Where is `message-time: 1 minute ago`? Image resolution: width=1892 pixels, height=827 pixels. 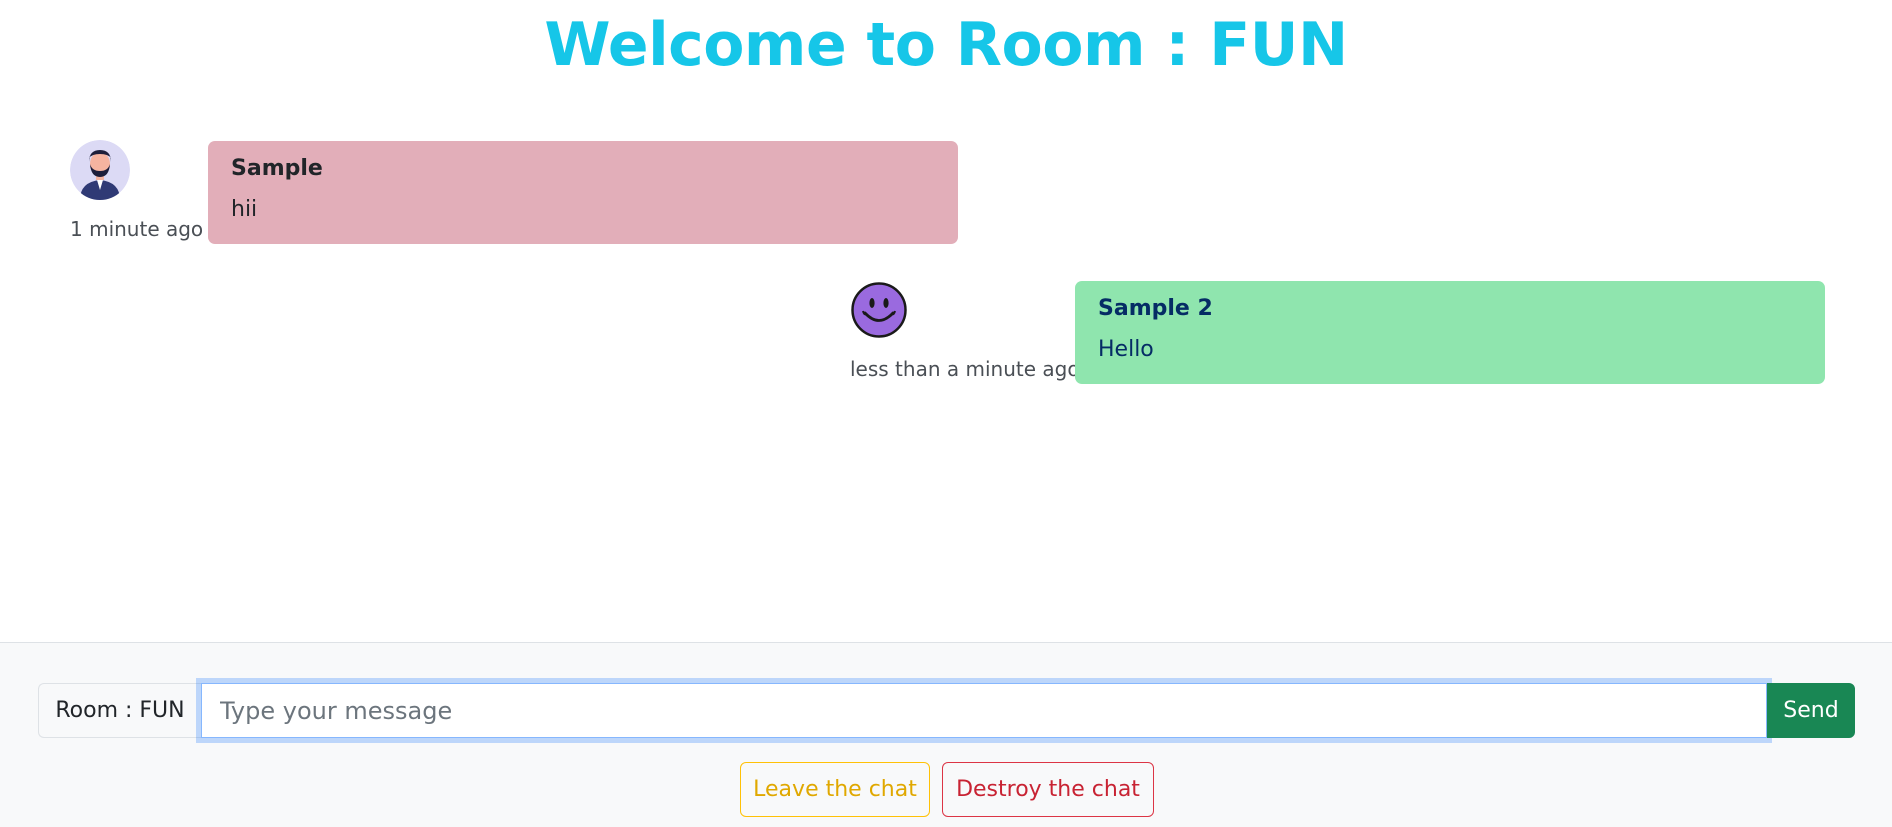
message-time: 1 minute ago is located at coordinates (137, 229).